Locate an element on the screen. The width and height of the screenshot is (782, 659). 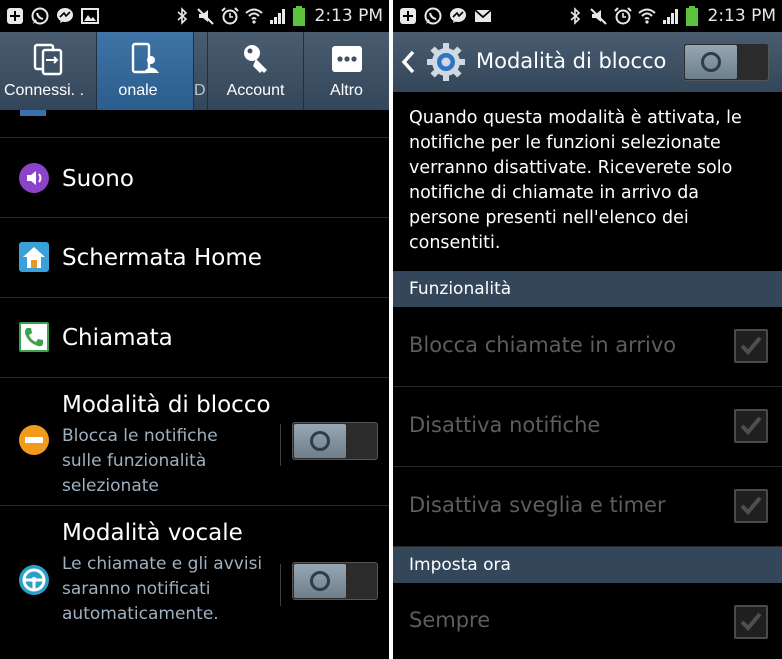
option-disable-notifications: Disattiva notifiche is located at coordinates (587, 427).